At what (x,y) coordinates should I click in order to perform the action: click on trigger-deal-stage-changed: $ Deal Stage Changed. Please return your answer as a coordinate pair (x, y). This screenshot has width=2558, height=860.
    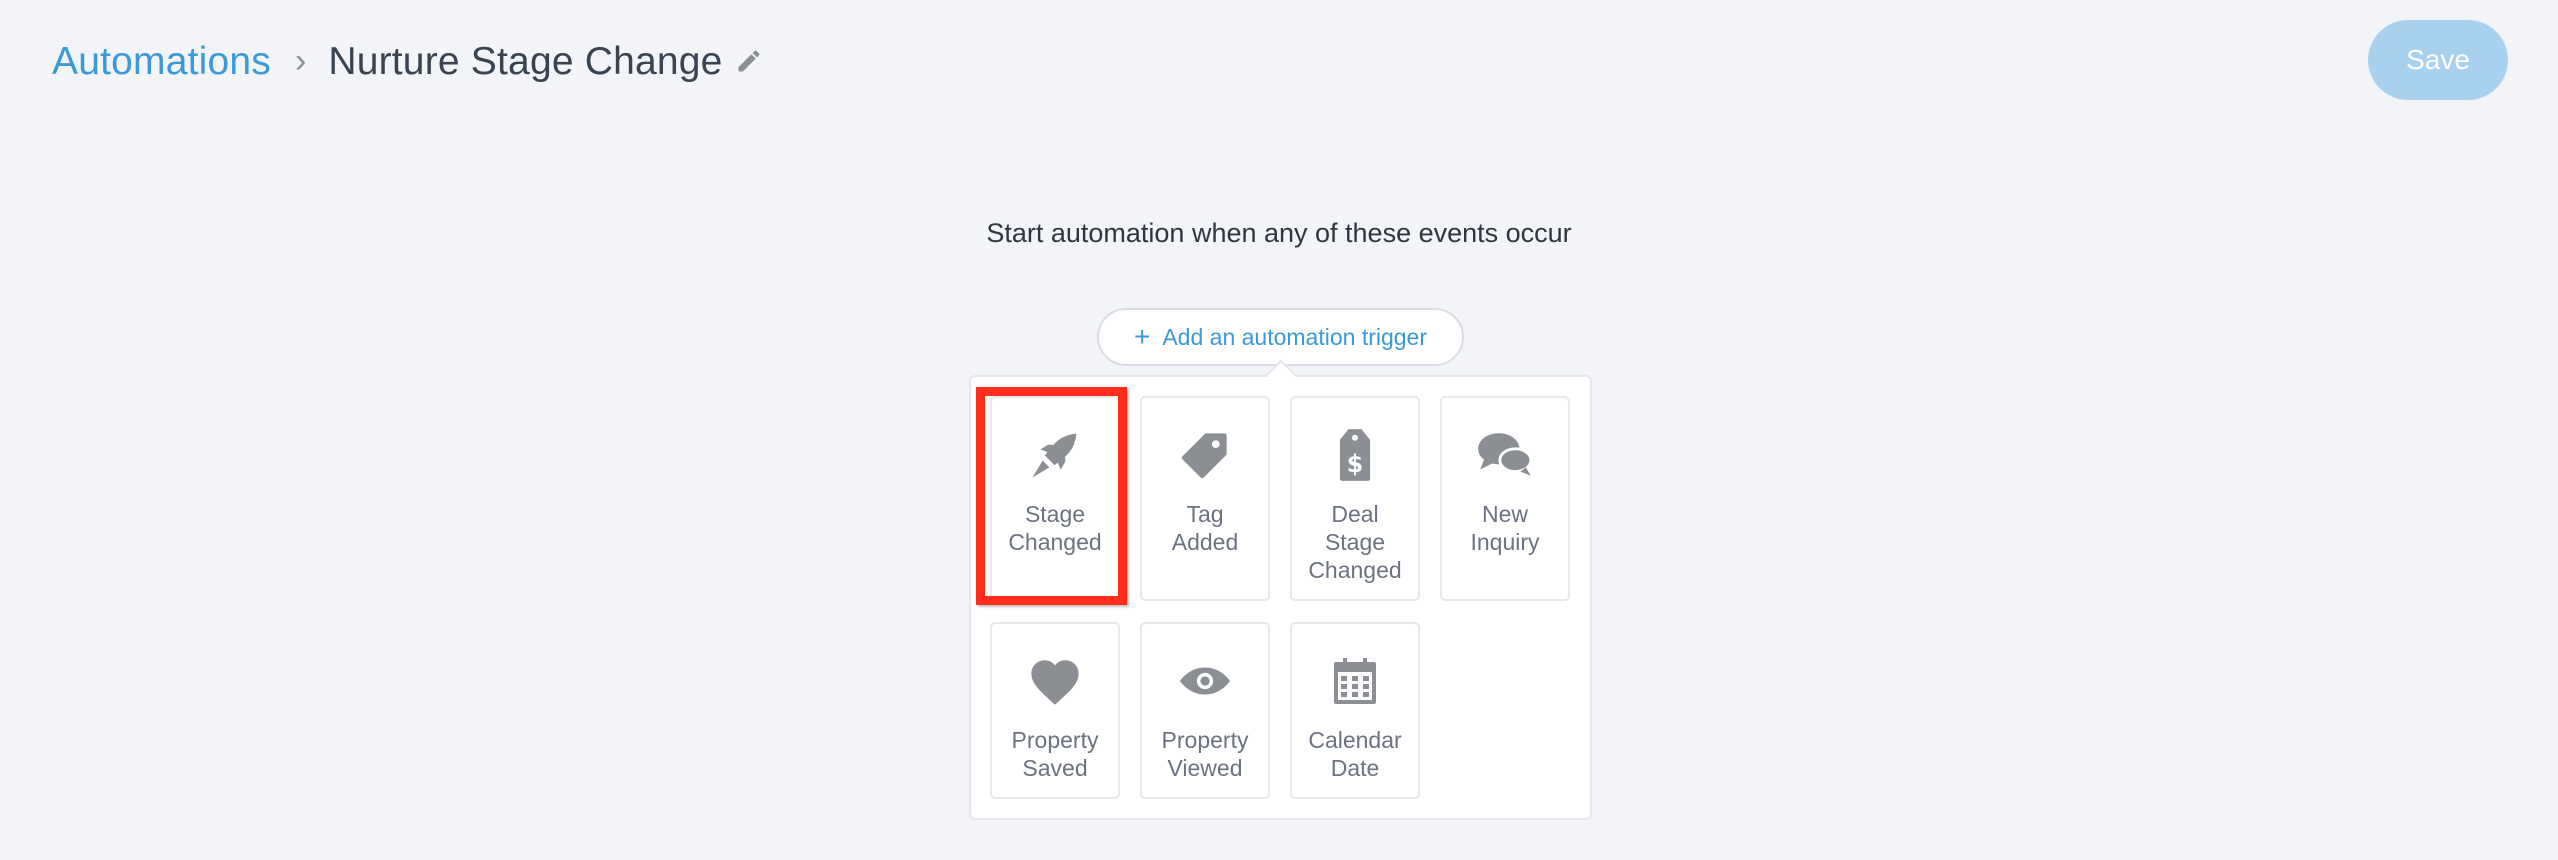
    Looking at the image, I should click on (1355, 498).